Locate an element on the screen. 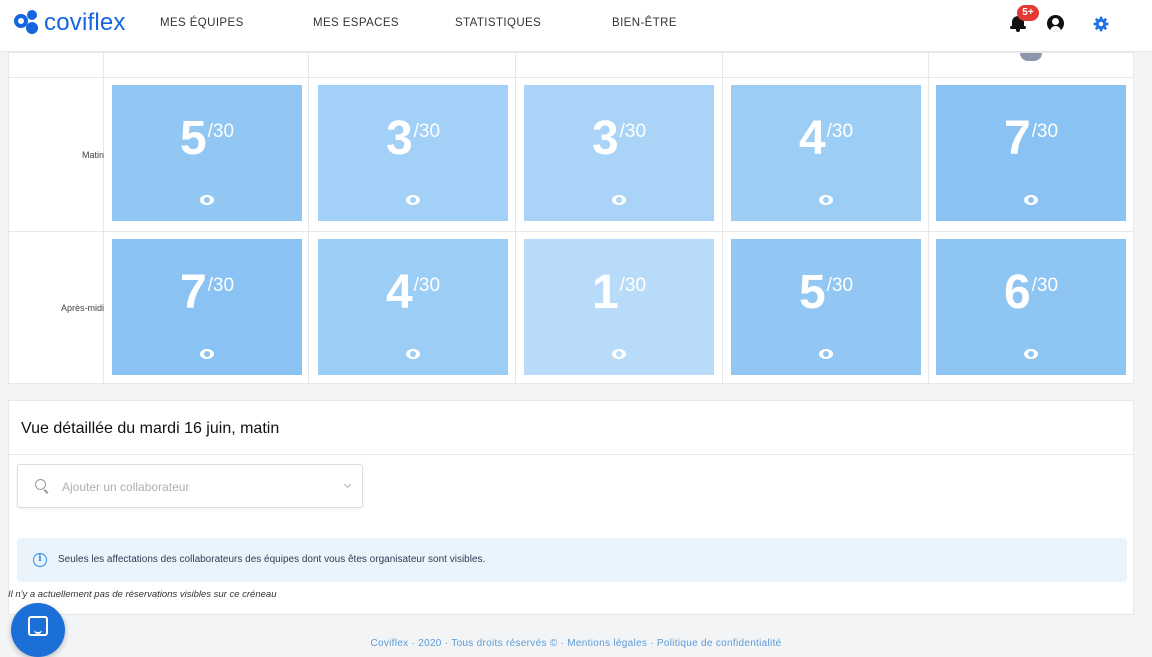 This screenshot has width=1152, height=657. slot-afternoon-day-4: 5/30 is located at coordinates (826, 307).